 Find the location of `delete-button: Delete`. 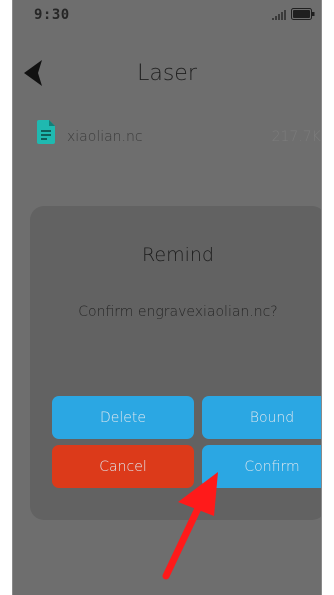

delete-button: Delete is located at coordinates (123, 417).